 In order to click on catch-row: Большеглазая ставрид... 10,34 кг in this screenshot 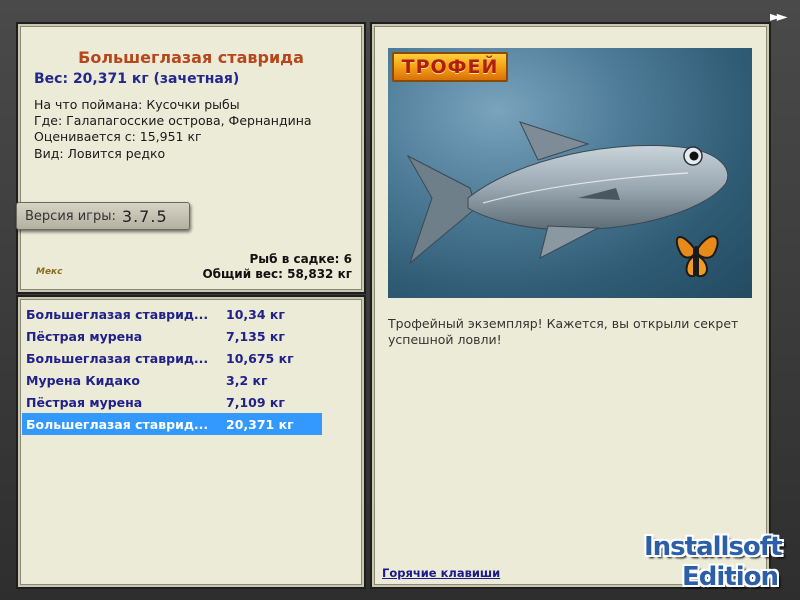, I will do `click(172, 314)`.